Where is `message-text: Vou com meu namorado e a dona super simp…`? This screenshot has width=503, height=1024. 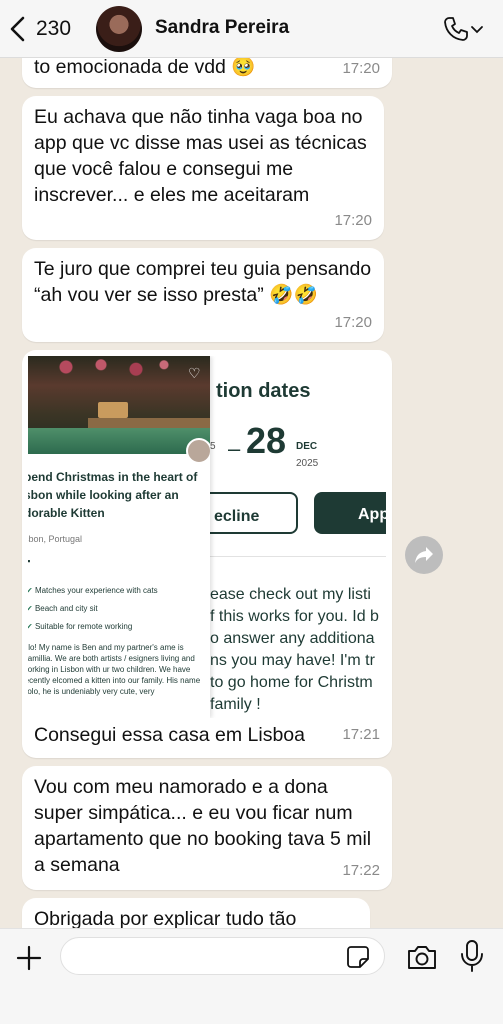 message-text: Vou com meu namorado e a dona super simp… is located at coordinates (203, 826).